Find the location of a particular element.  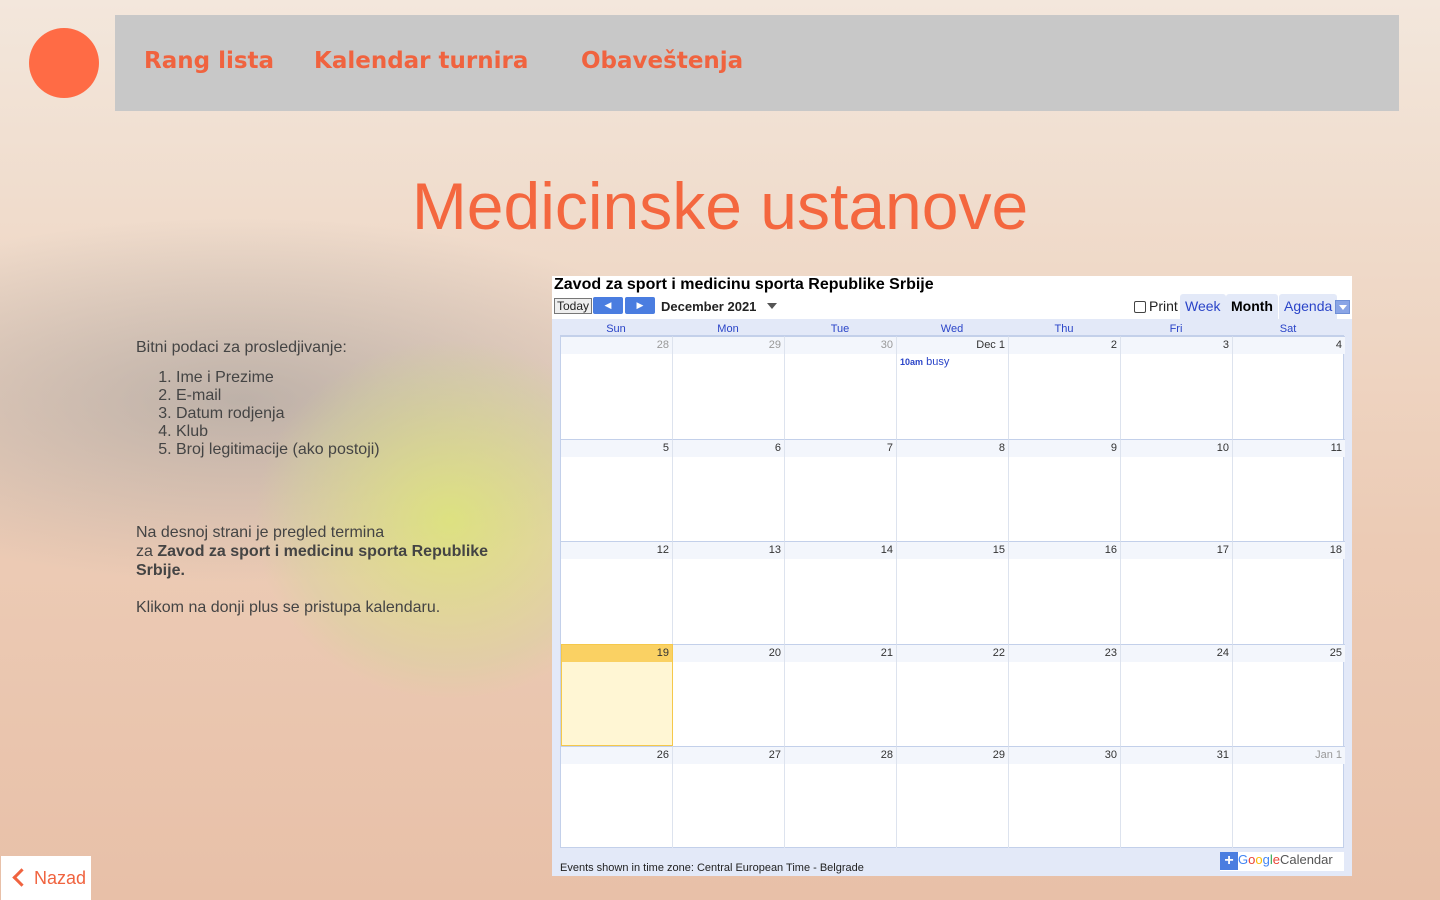

tab-week: Week is located at coordinates (1203, 306).